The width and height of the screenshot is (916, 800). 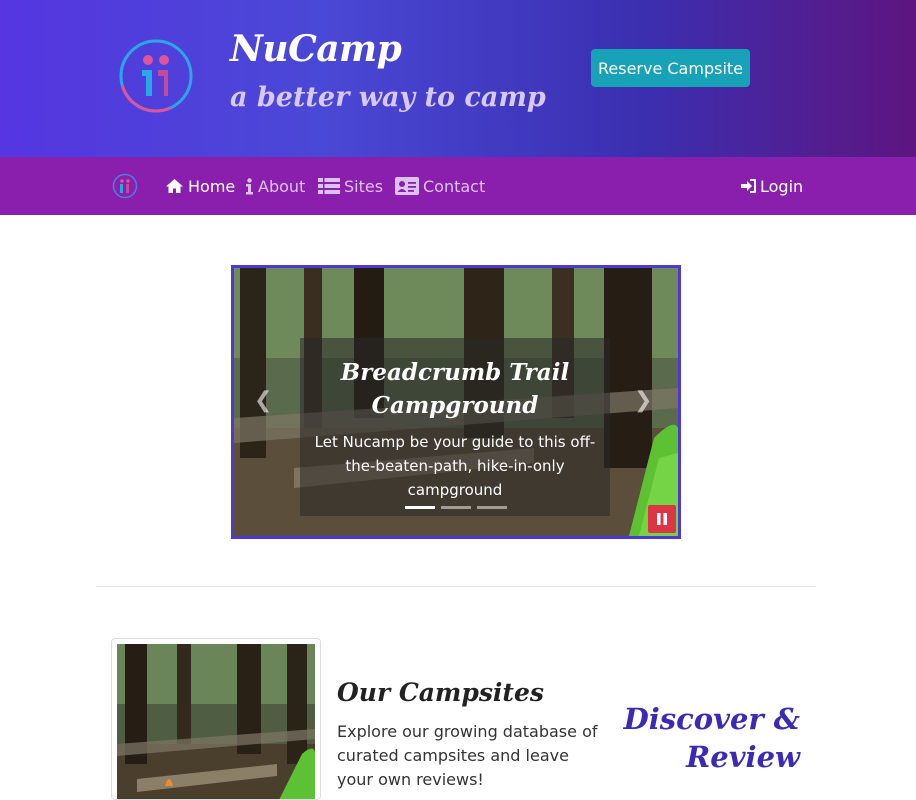 What do you see at coordinates (440, 692) in the screenshot?
I see `campsites-heading: Our Campsites` at bounding box center [440, 692].